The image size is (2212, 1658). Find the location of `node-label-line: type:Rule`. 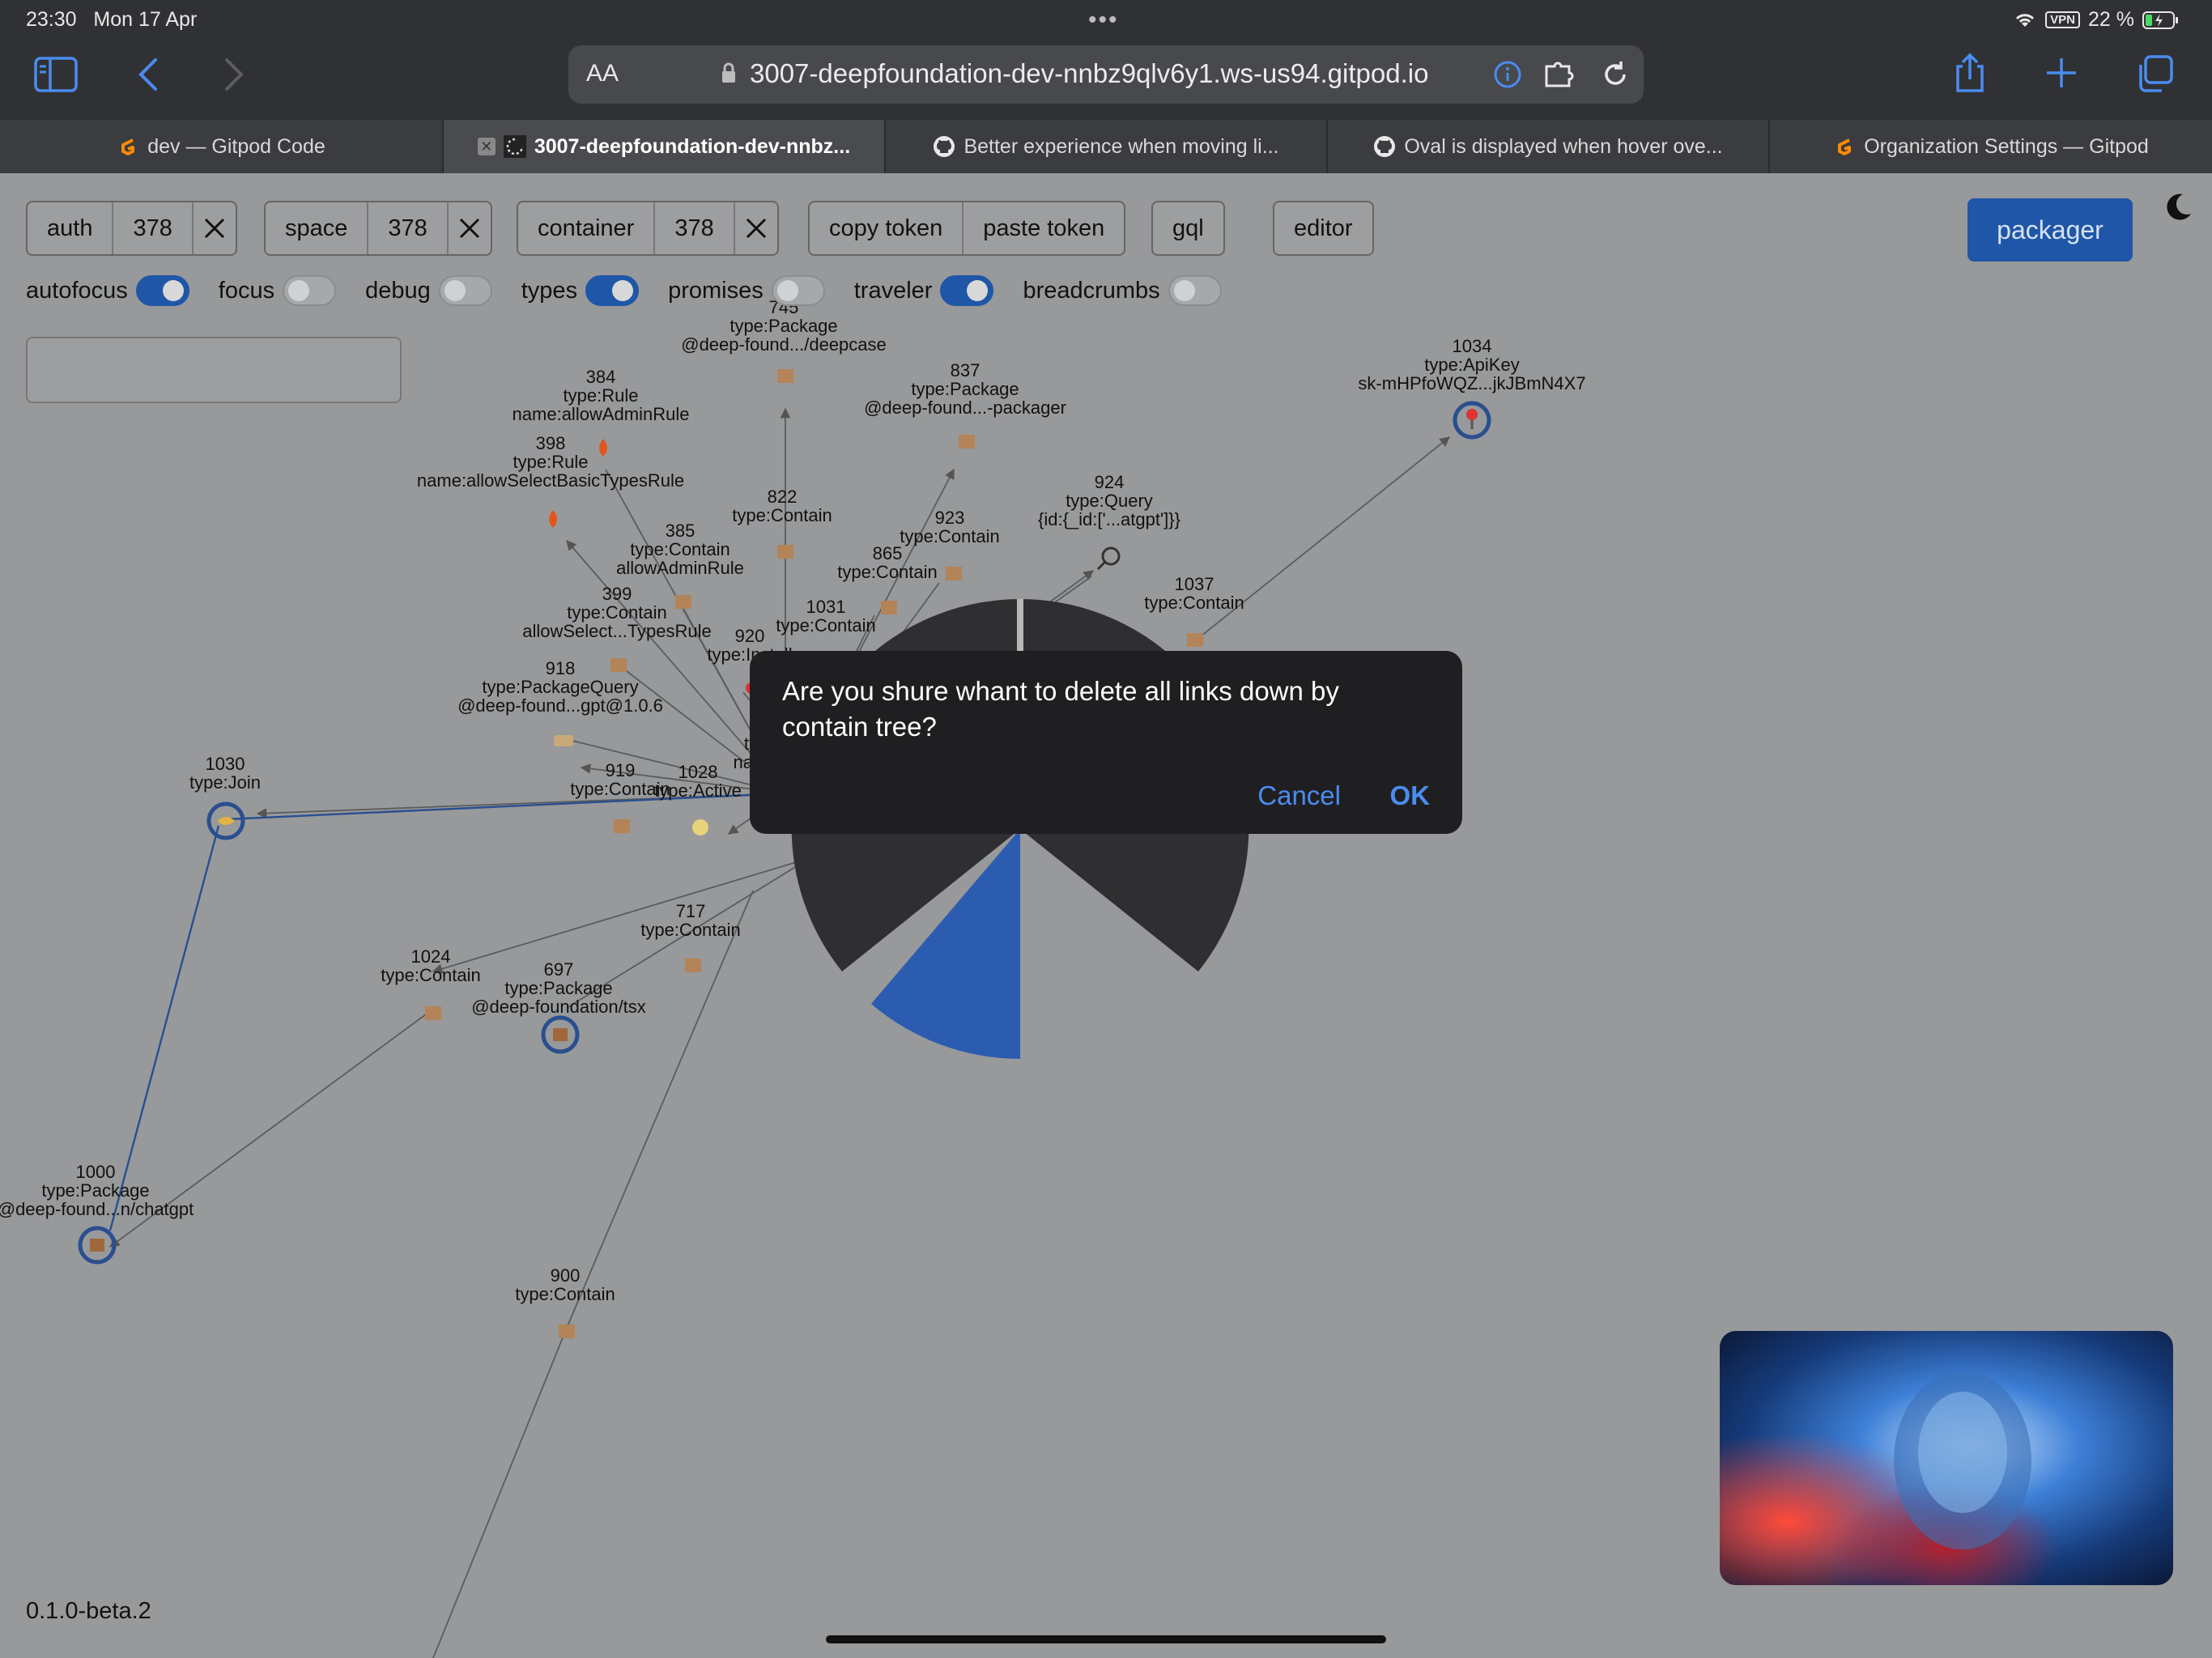

node-label-line: type:Rule is located at coordinates (551, 462).